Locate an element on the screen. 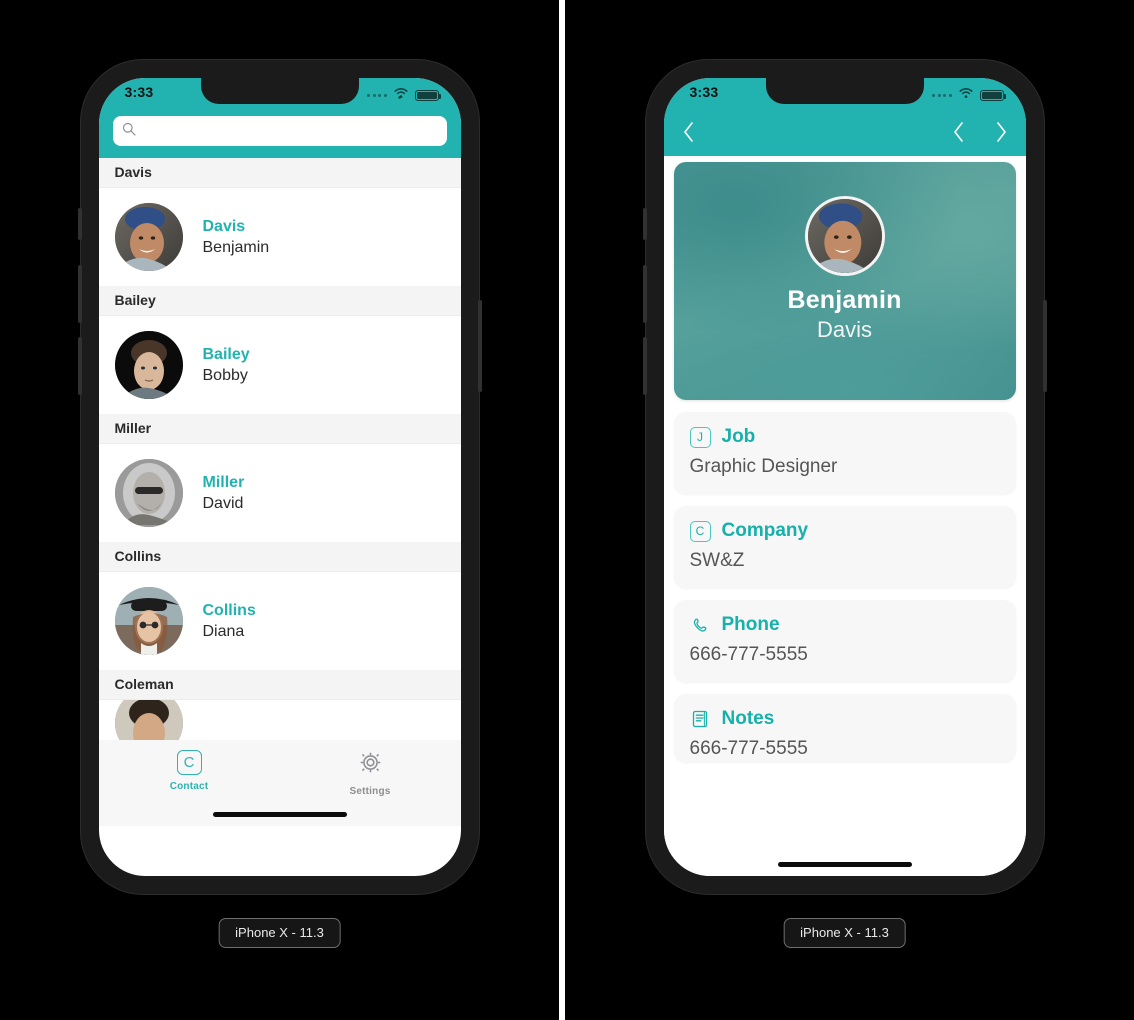 This screenshot has width=1134, height=1020. hero-first-name: Benjamin is located at coordinates (844, 300).